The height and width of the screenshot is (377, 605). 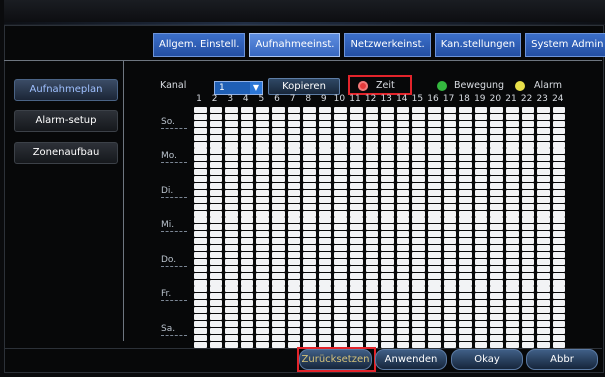 I want to click on apply-button: Anwenden, so click(x=411, y=359).